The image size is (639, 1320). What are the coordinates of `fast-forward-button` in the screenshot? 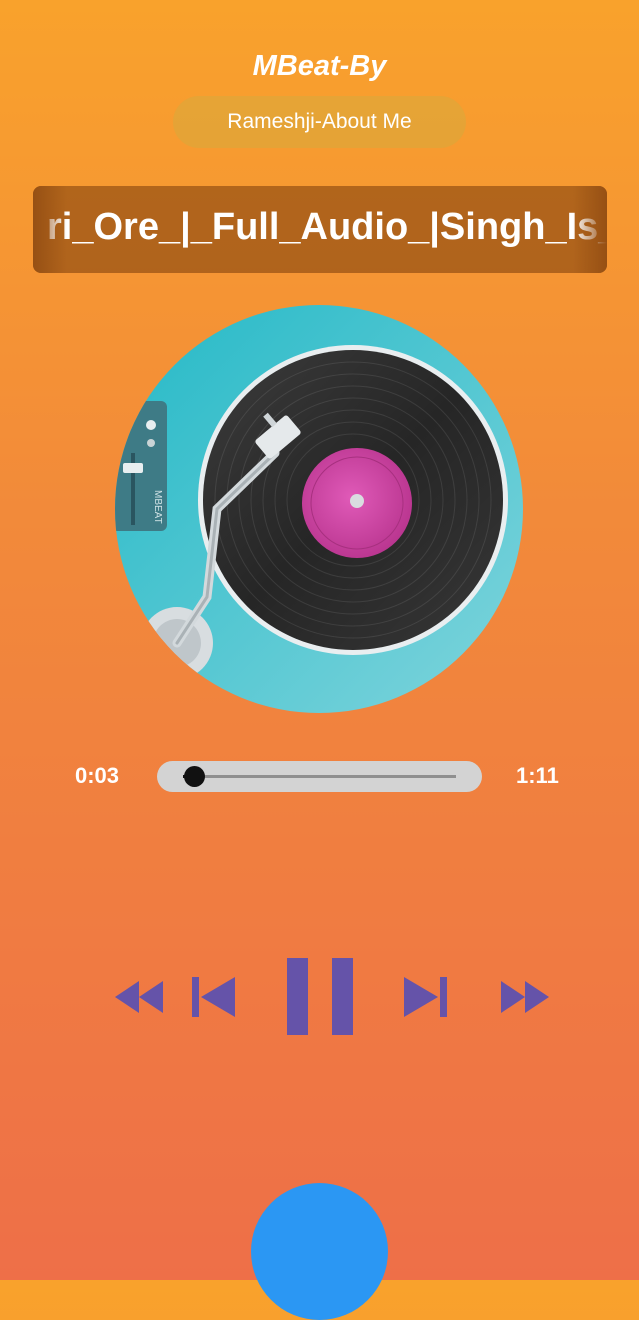 It's located at (525, 997).